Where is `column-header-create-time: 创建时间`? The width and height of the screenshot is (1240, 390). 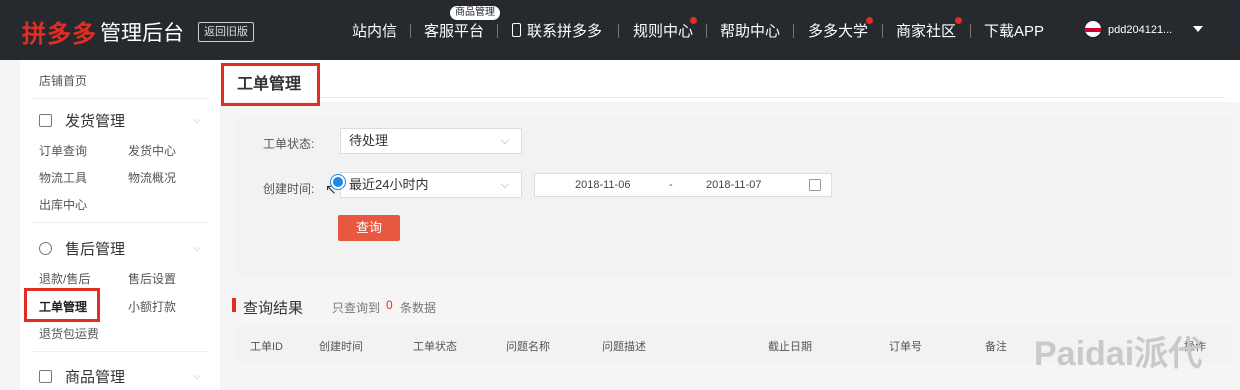 column-header-create-time: 创建时间 is located at coordinates (341, 347).